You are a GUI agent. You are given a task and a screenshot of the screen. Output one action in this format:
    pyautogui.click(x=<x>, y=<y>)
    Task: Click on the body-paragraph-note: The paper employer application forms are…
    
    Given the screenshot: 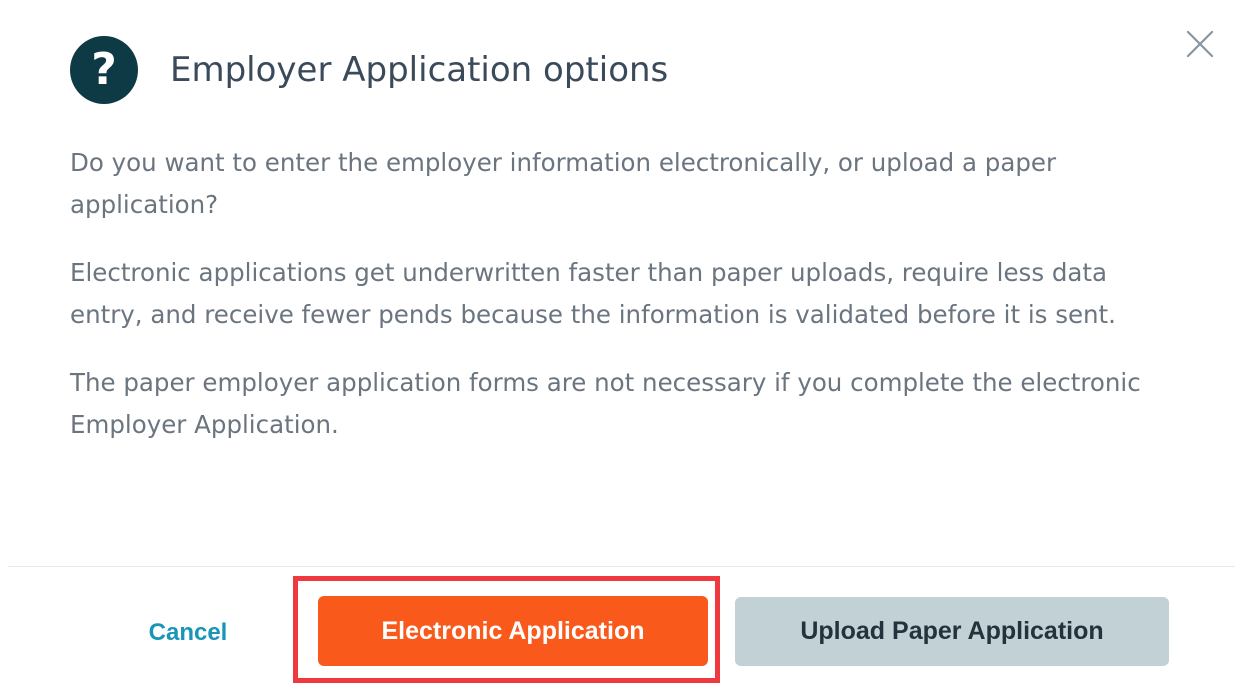 What is the action you would take?
    pyautogui.click(x=605, y=403)
    